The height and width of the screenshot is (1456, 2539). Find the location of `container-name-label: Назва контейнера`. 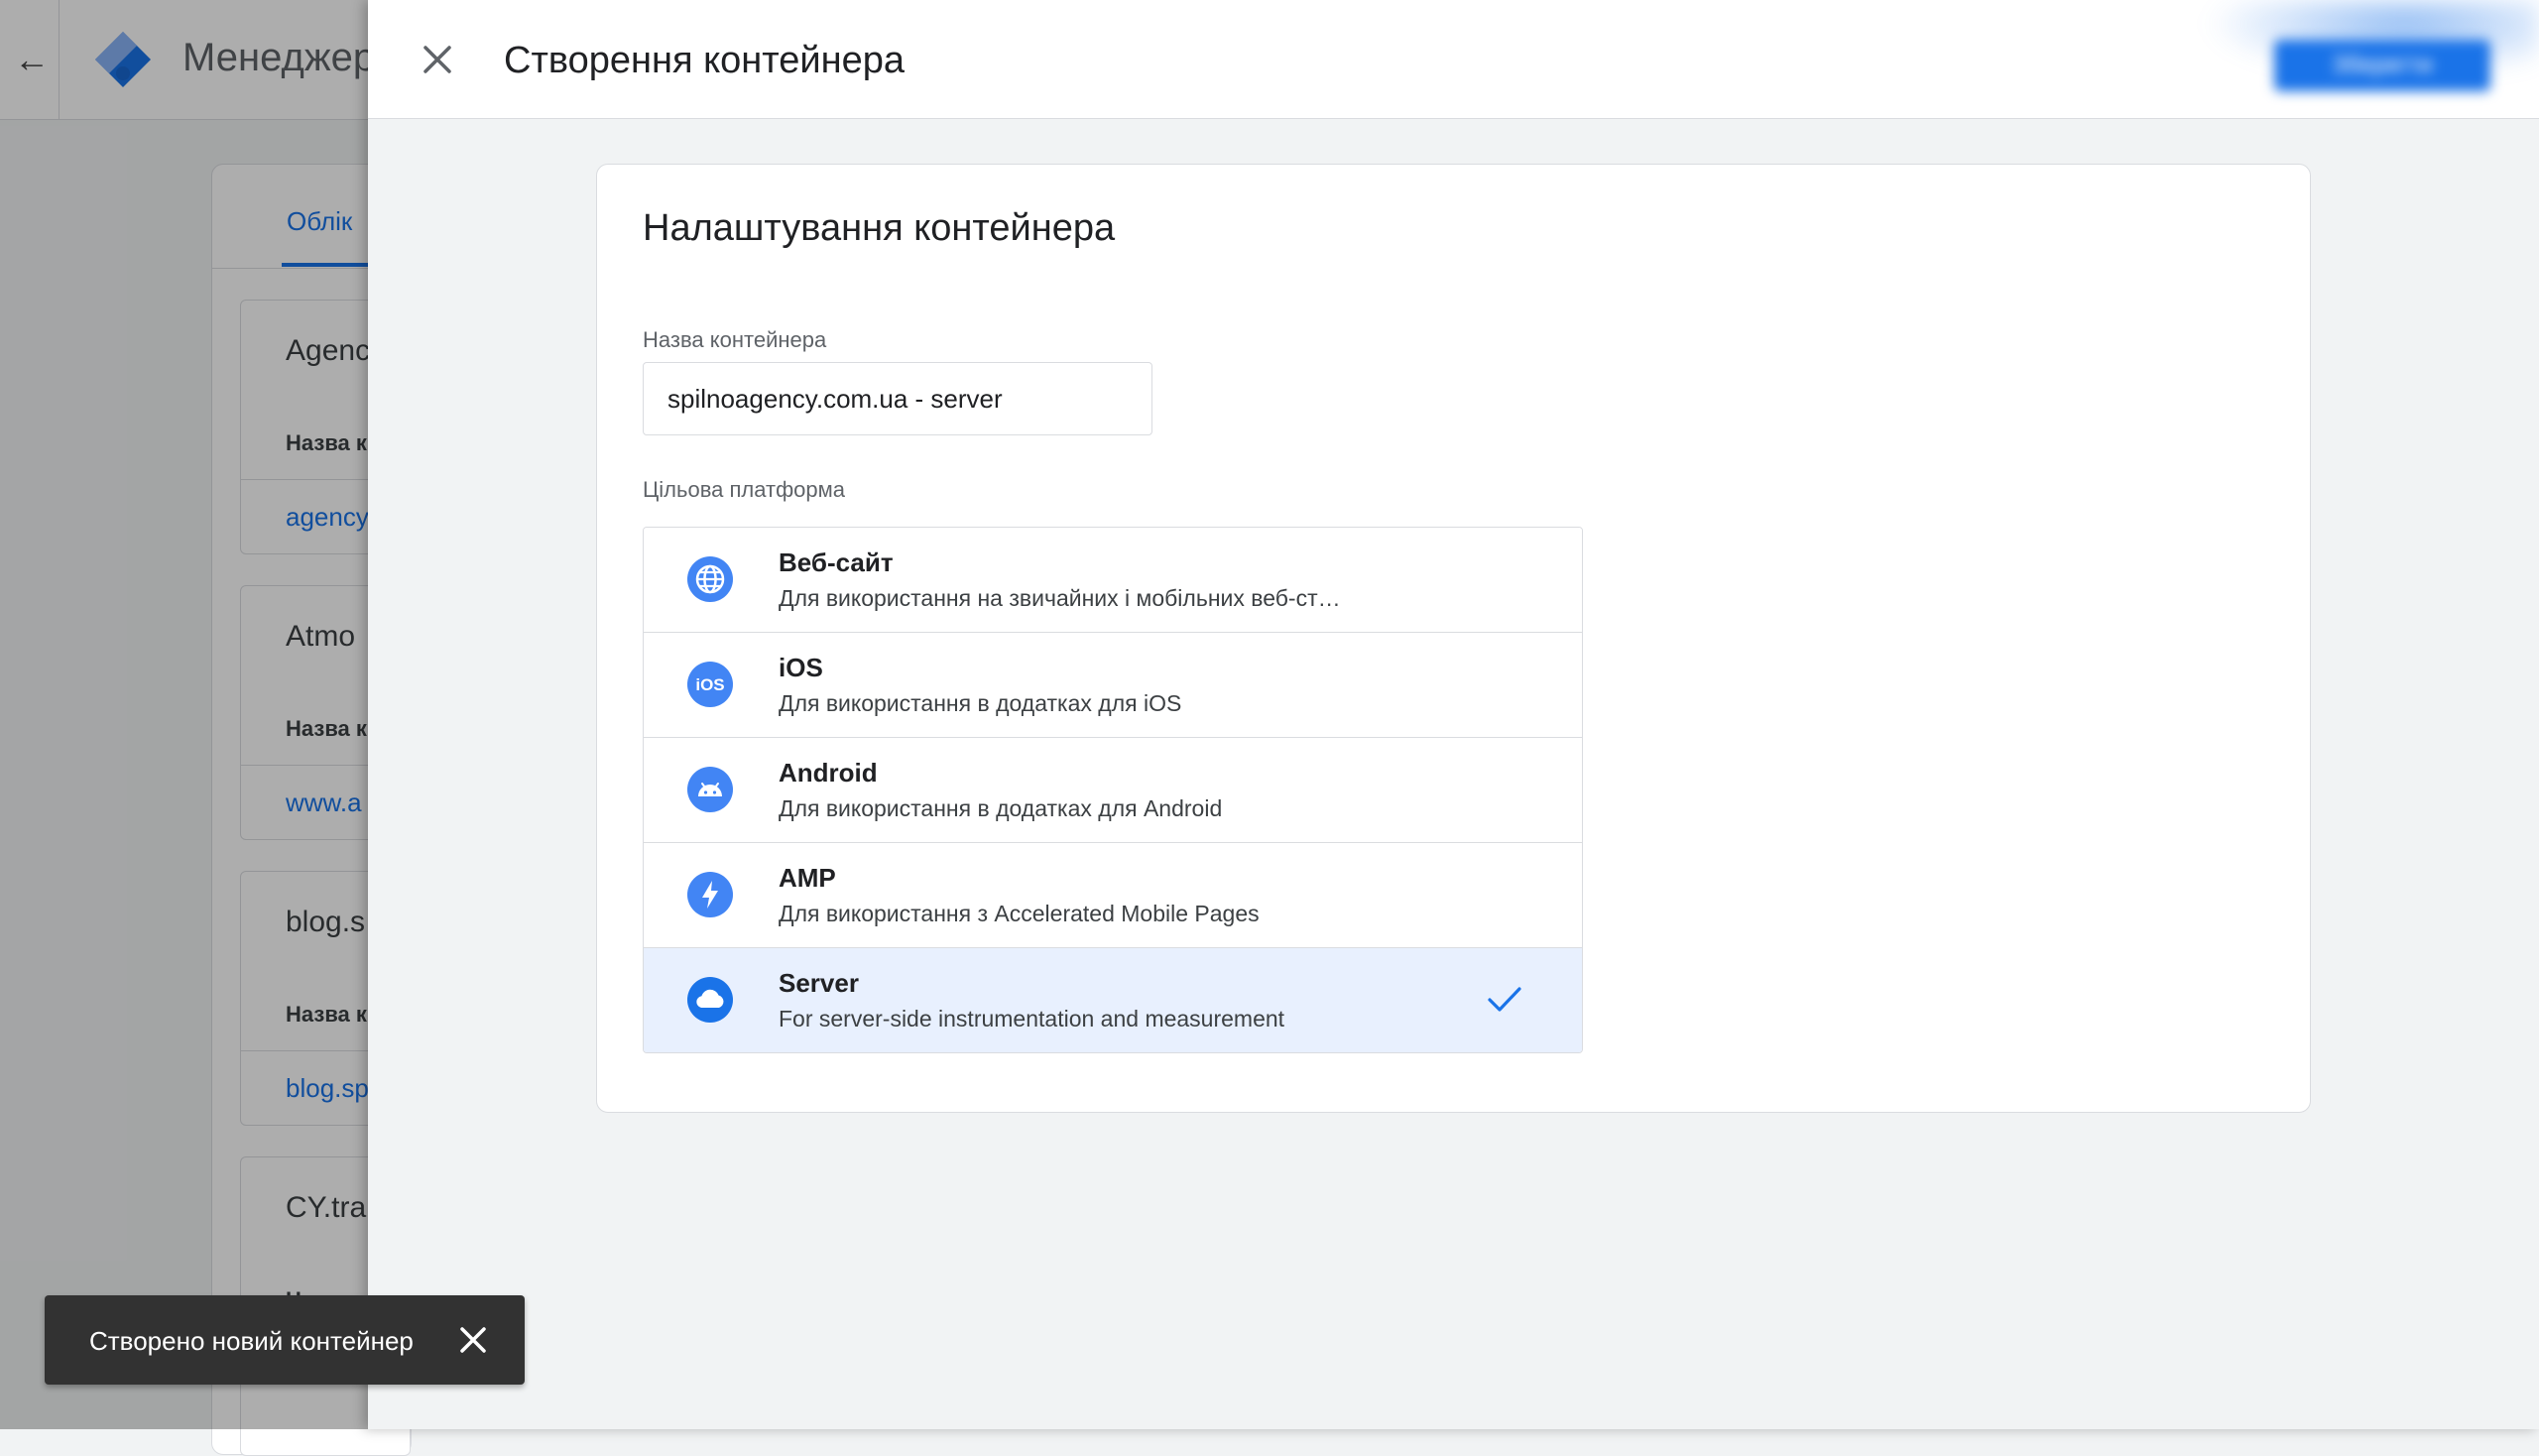

container-name-label: Назва контейнера is located at coordinates (735, 339).